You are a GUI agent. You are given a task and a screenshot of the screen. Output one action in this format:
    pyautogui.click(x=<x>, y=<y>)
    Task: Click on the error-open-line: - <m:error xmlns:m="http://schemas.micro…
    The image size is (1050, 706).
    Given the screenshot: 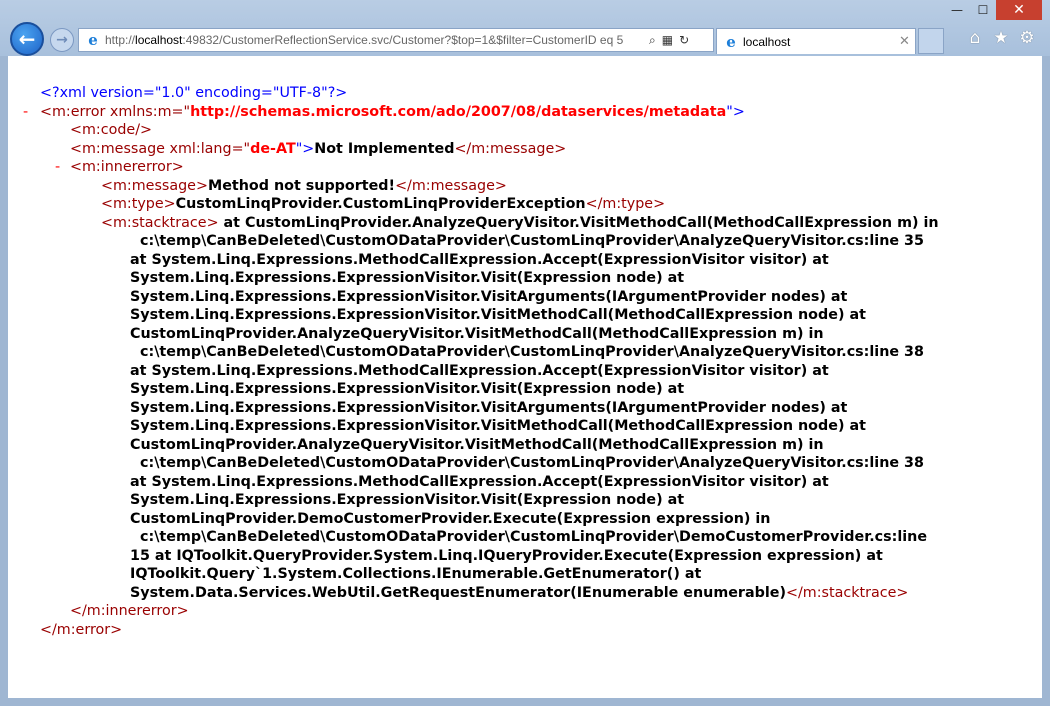 What is the action you would take?
    pyautogui.click(x=525, y=112)
    